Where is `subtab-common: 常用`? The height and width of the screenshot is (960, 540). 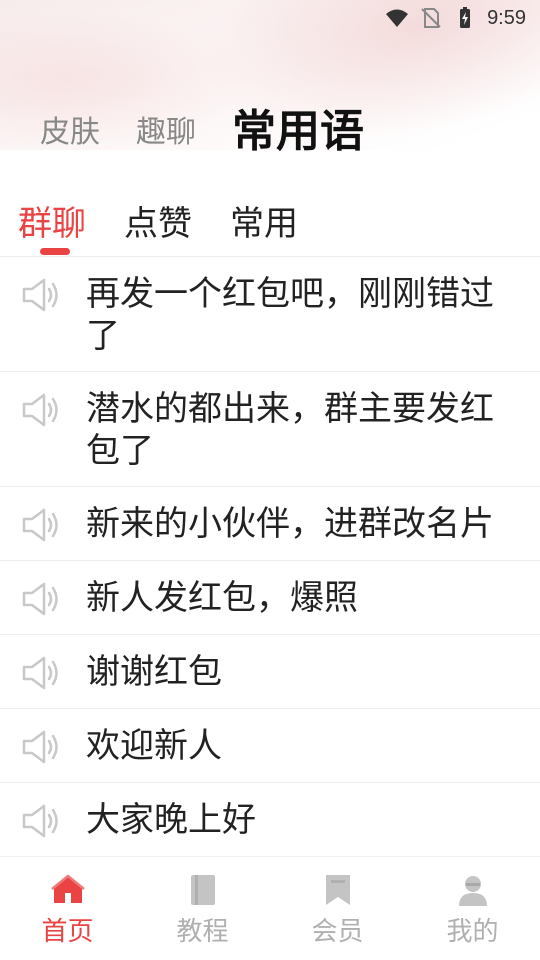 subtab-common: 常用 is located at coordinates (264, 226).